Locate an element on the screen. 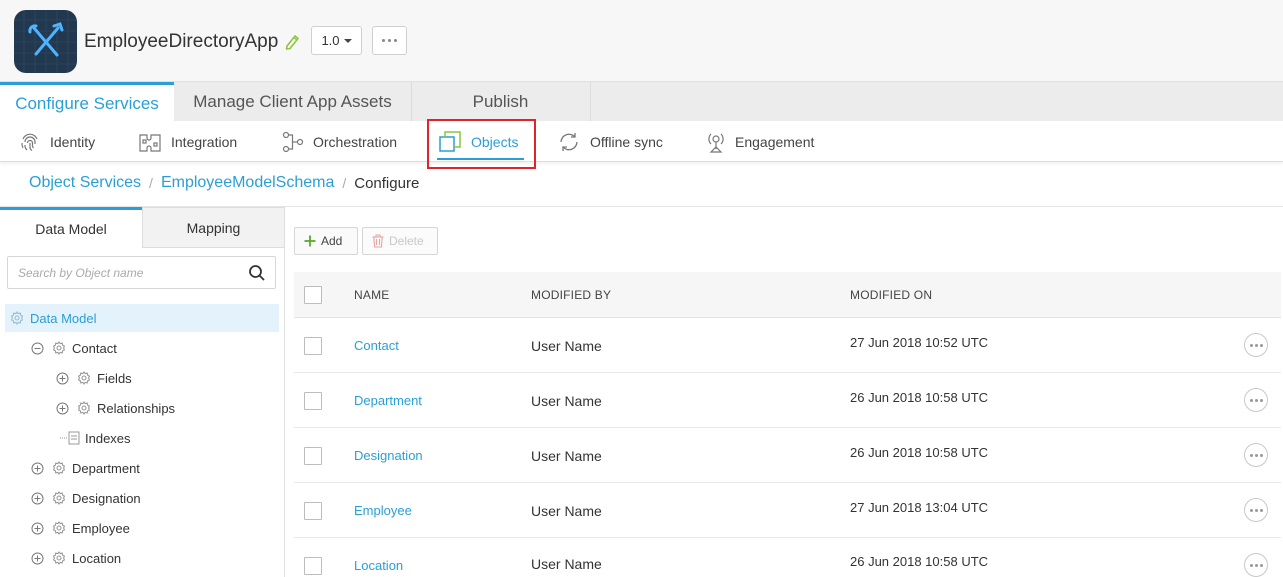  nav-identity: Identity is located at coordinates (57, 141).